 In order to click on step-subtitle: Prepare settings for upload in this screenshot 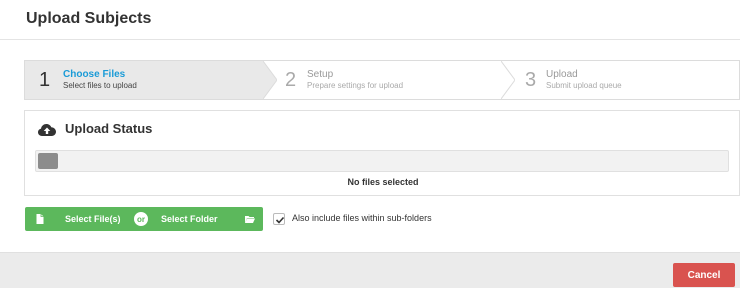, I will do `click(355, 85)`.